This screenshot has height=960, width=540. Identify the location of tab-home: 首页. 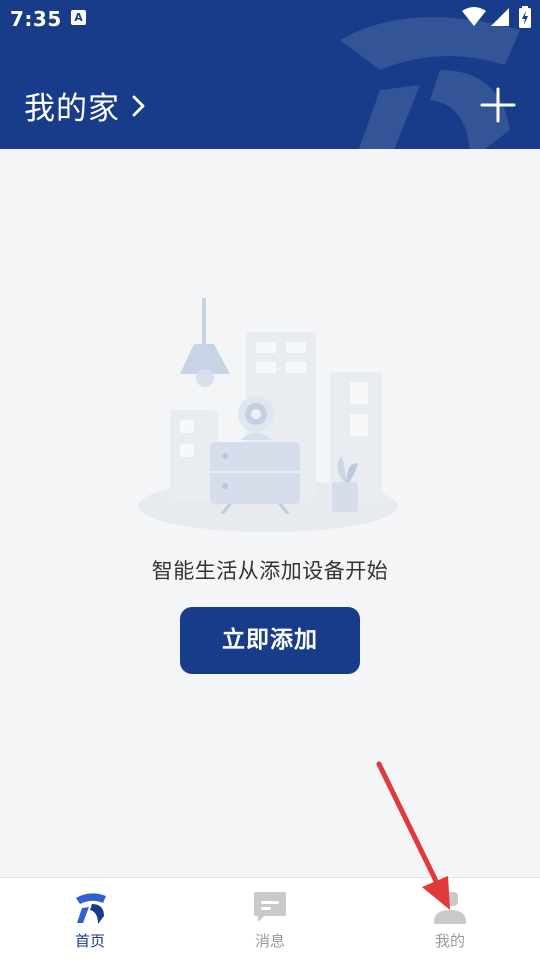
(90, 919).